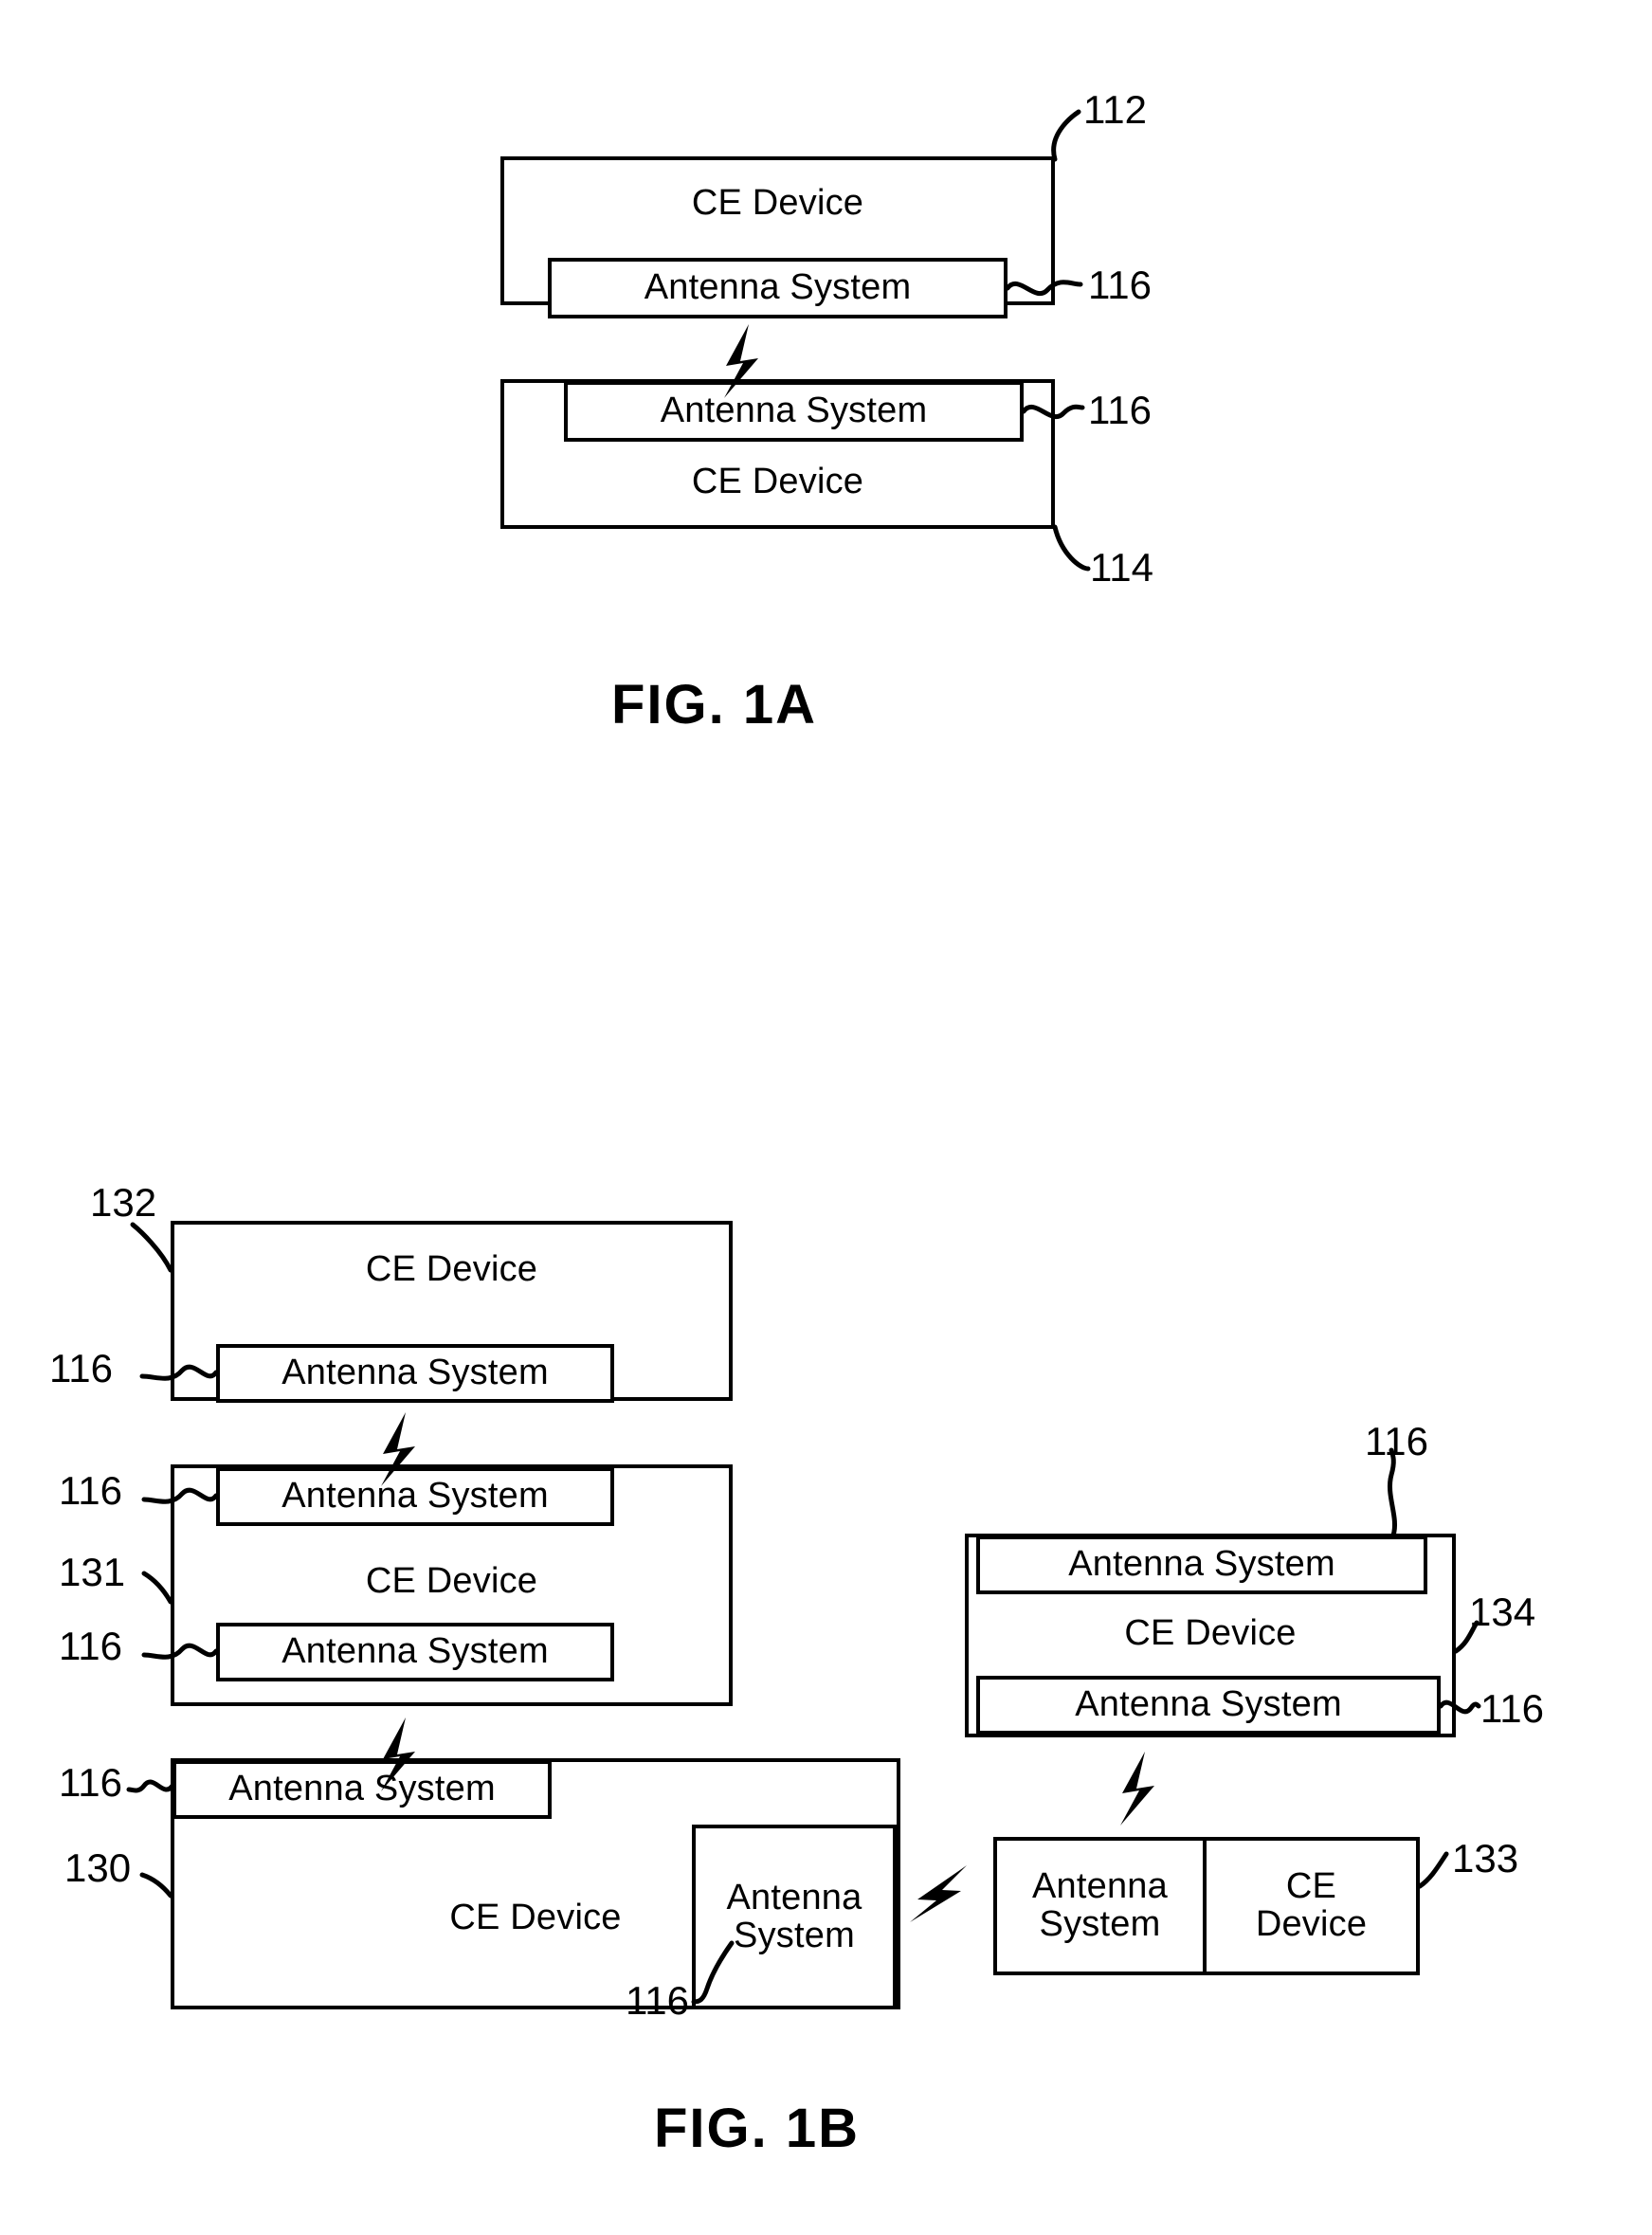 This screenshot has height=2235, width=1652. What do you see at coordinates (777, 203) in the screenshot?
I see `fig1a-ce-device-112-label: CE Device` at bounding box center [777, 203].